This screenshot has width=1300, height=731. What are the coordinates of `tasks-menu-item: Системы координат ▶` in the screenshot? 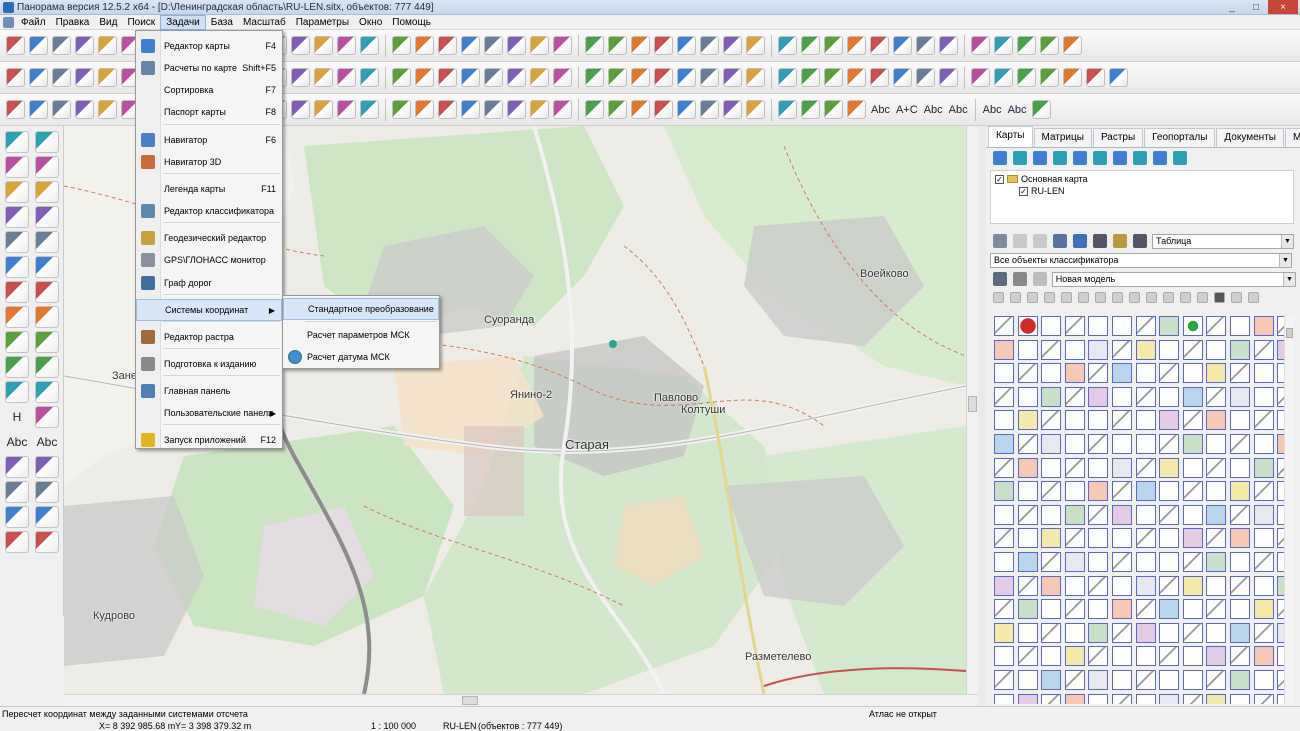 It's located at (209, 310).